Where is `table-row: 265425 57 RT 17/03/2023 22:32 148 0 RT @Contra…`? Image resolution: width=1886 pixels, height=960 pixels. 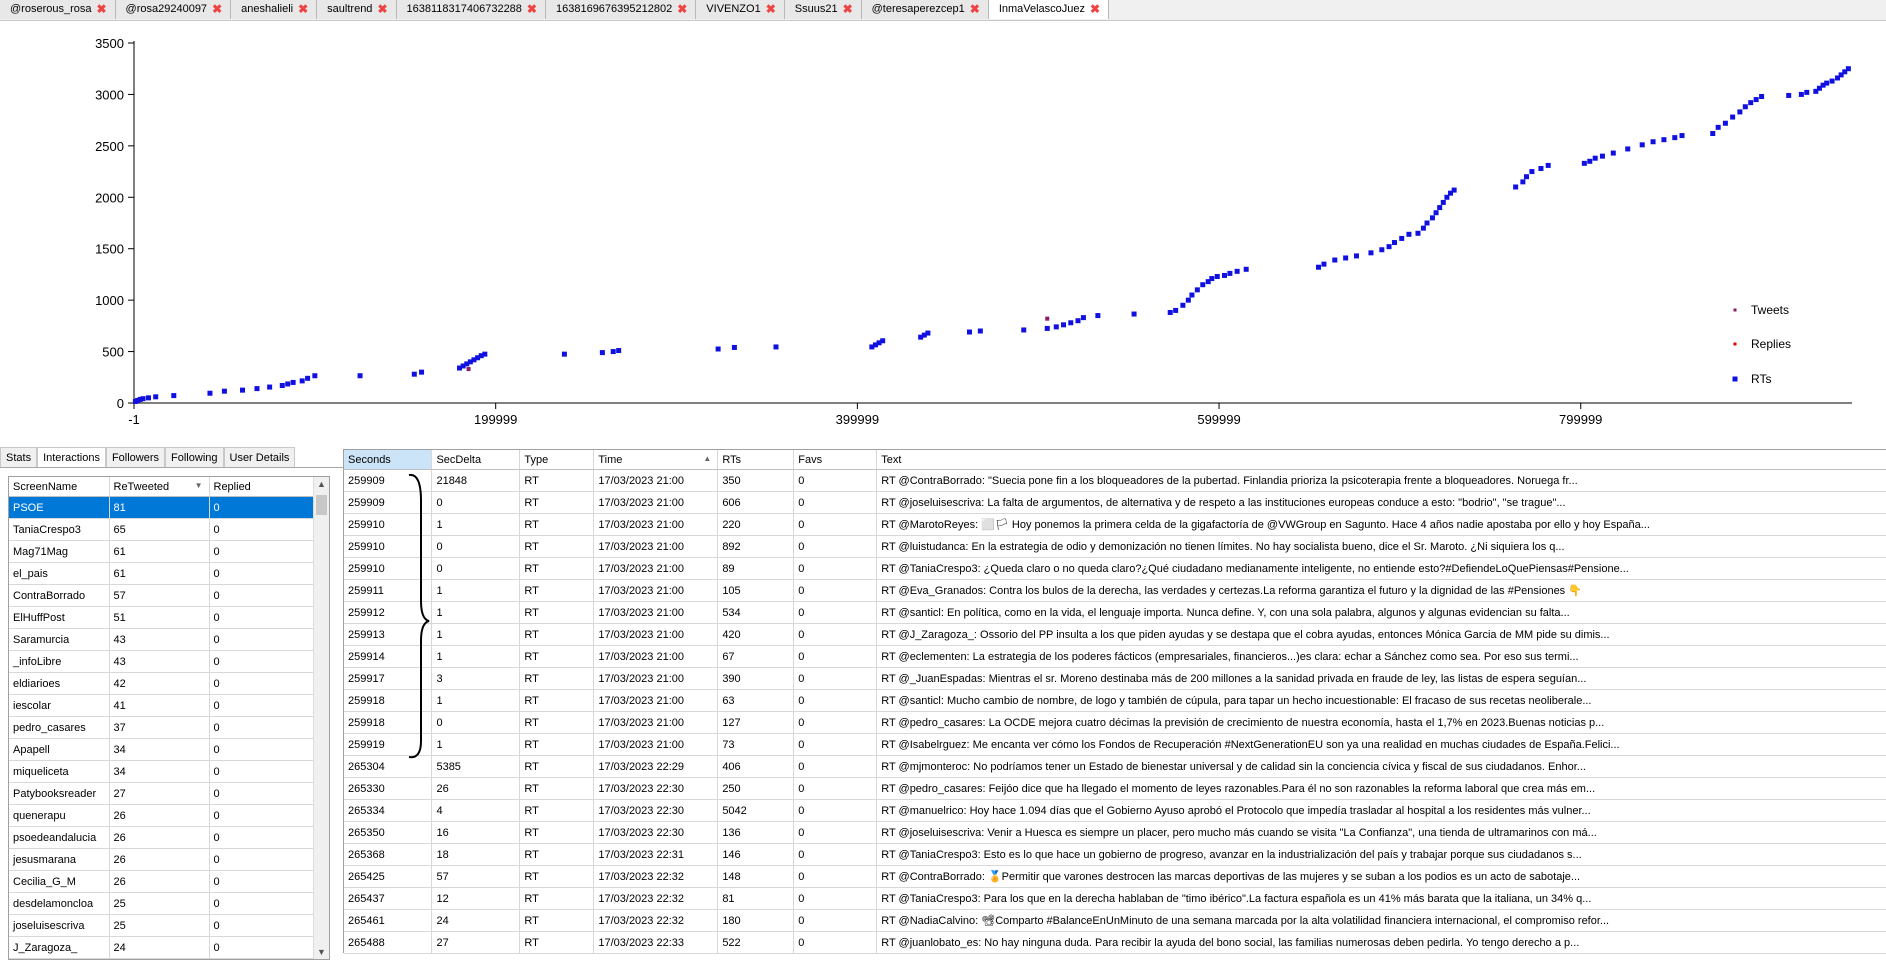 table-row: 265425 57 RT 17/03/2023 22:32 148 0 RT @Contra… is located at coordinates (1115, 876).